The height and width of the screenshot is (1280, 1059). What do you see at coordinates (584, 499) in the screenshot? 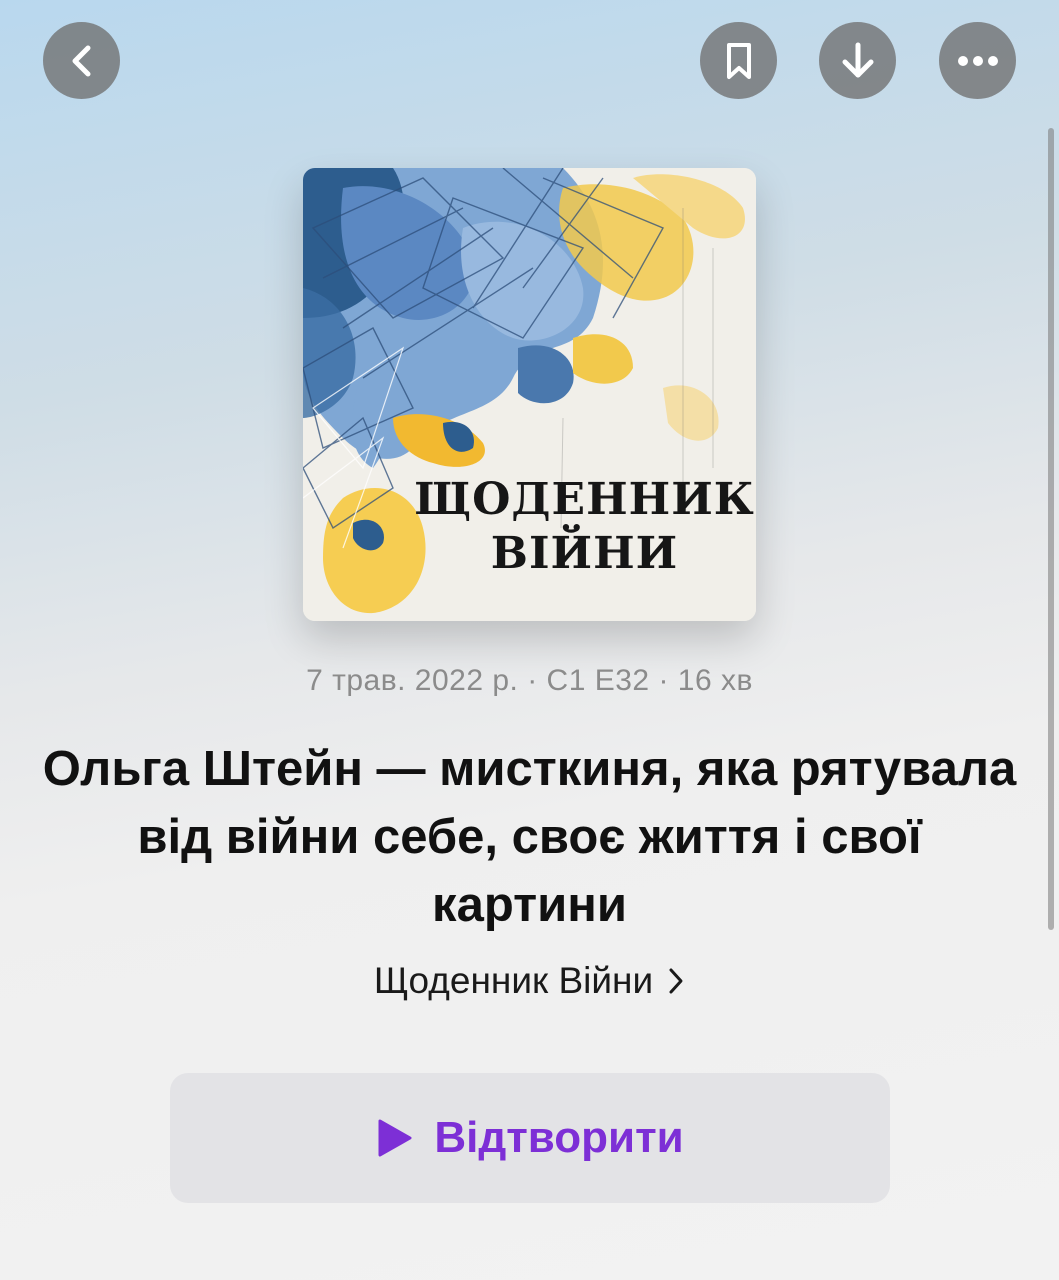
I see `artwork-title-line1: ЩОДЕННИК` at bounding box center [584, 499].